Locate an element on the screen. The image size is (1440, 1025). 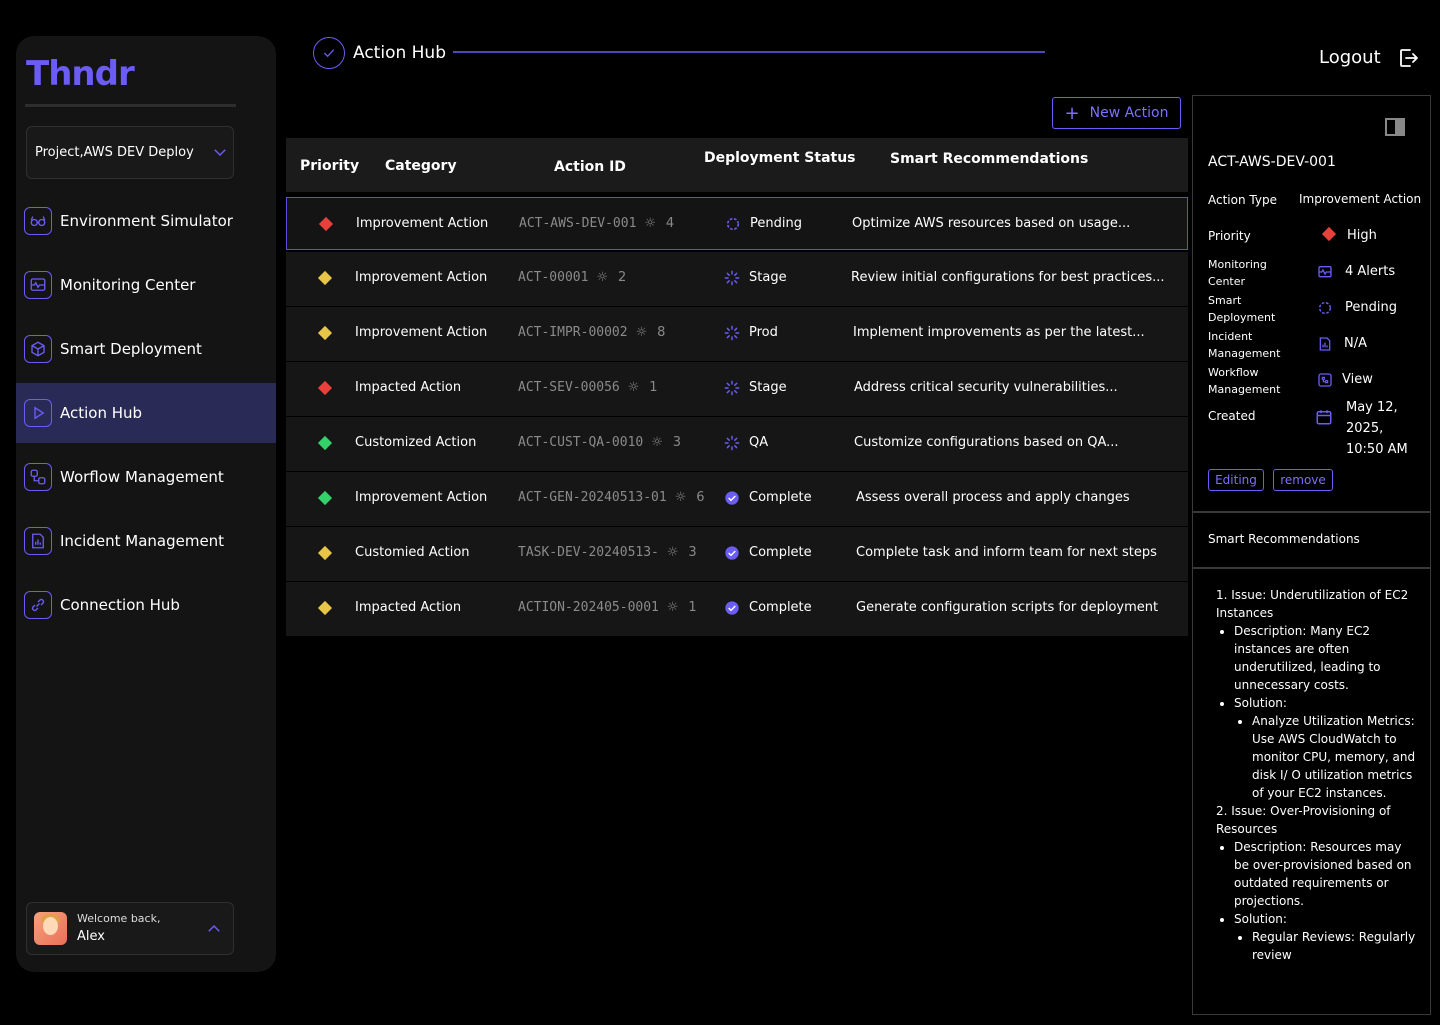
monitor-icon is located at coordinates (1325, 272).